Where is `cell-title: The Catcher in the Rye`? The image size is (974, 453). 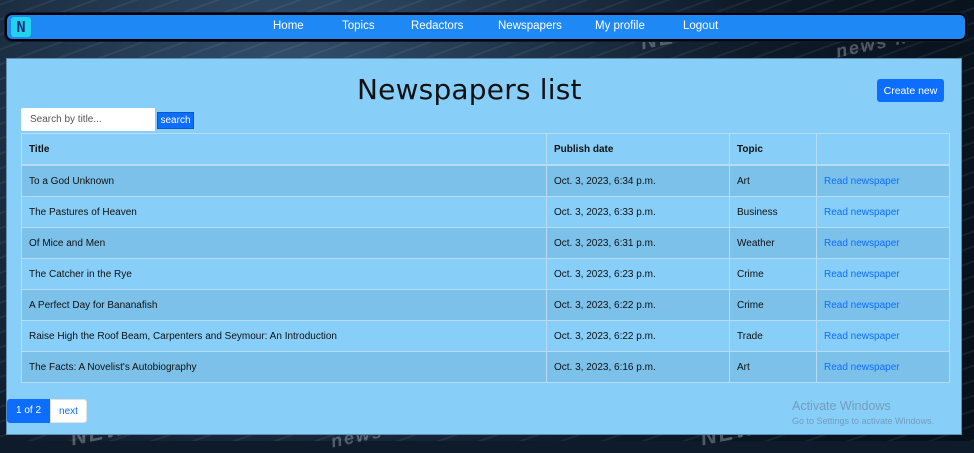
cell-title: The Catcher in the Rye is located at coordinates (284, 274).